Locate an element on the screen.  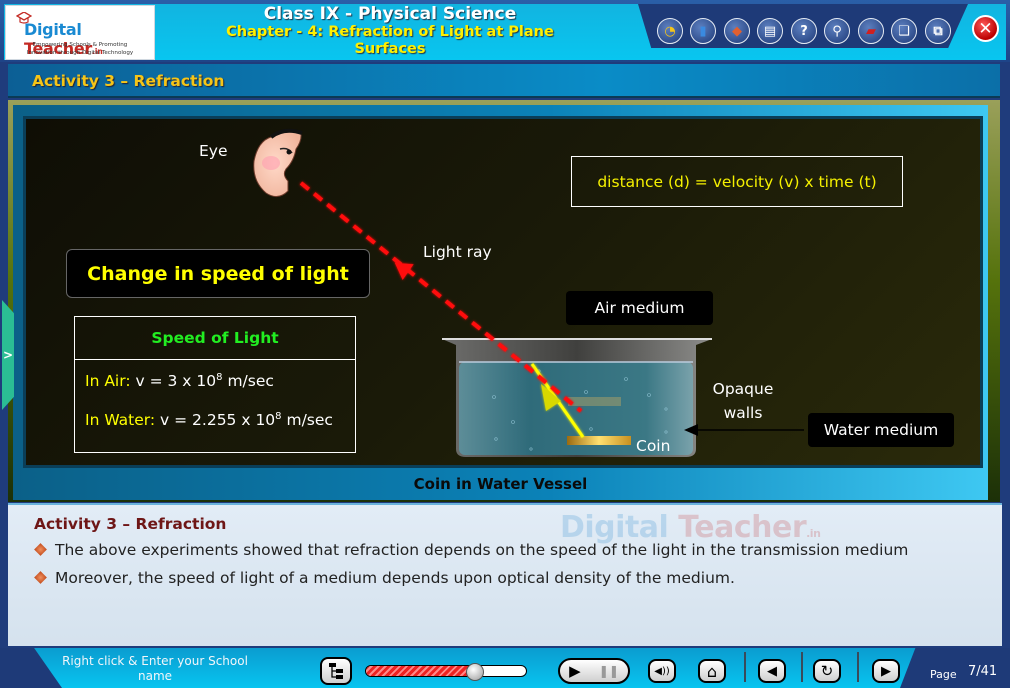
apparent-coin-image is located at coordinates (594, 401).